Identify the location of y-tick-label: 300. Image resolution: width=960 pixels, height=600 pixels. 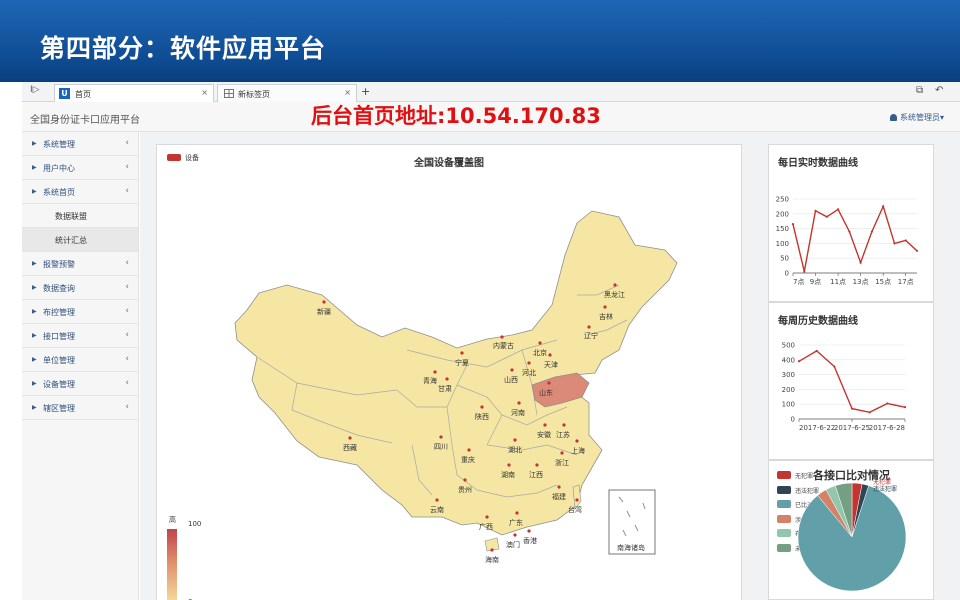
(788, 375).